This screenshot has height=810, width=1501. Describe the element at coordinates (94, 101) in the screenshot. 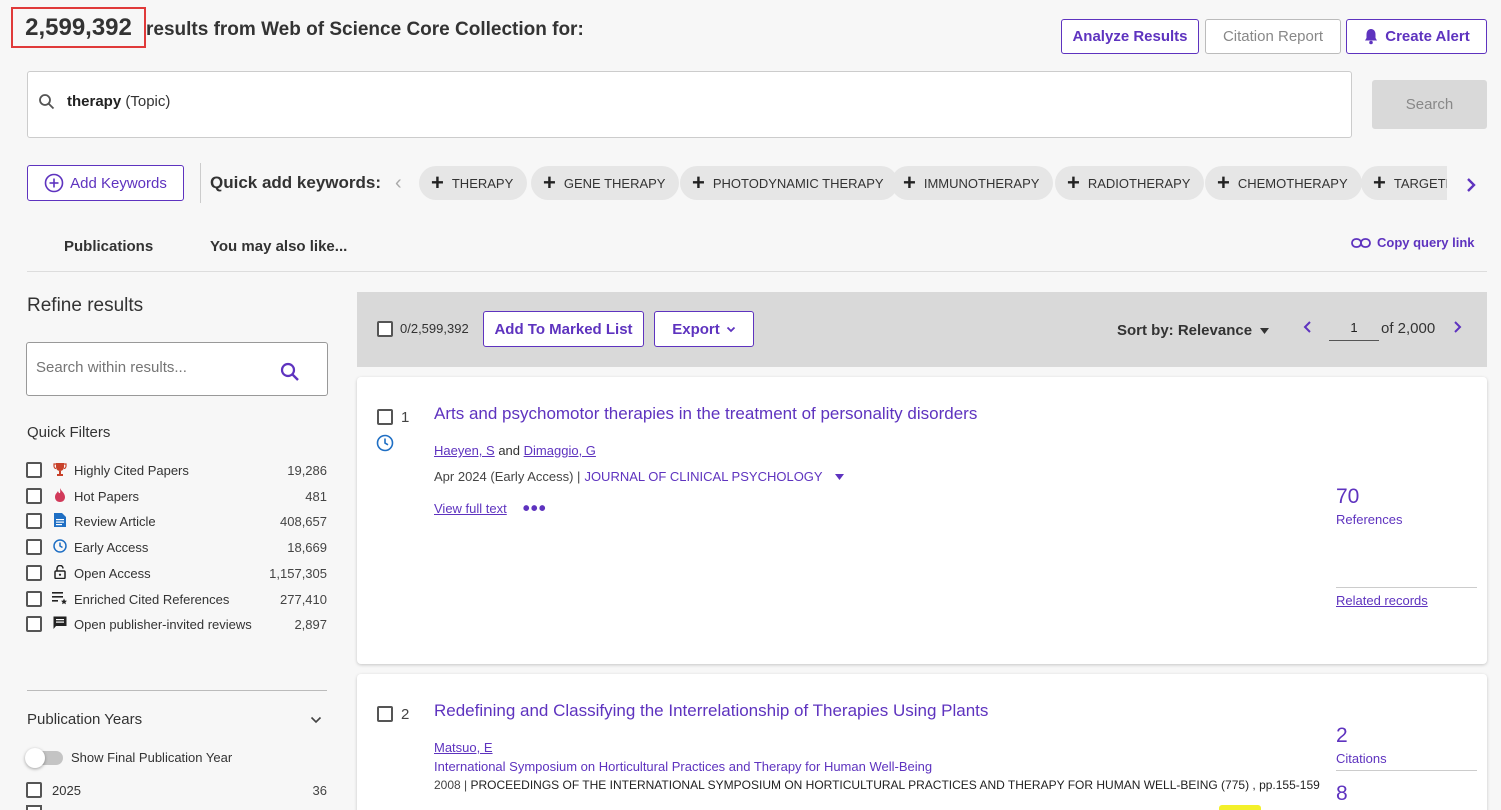

I see `query-term: therapy` at that location.